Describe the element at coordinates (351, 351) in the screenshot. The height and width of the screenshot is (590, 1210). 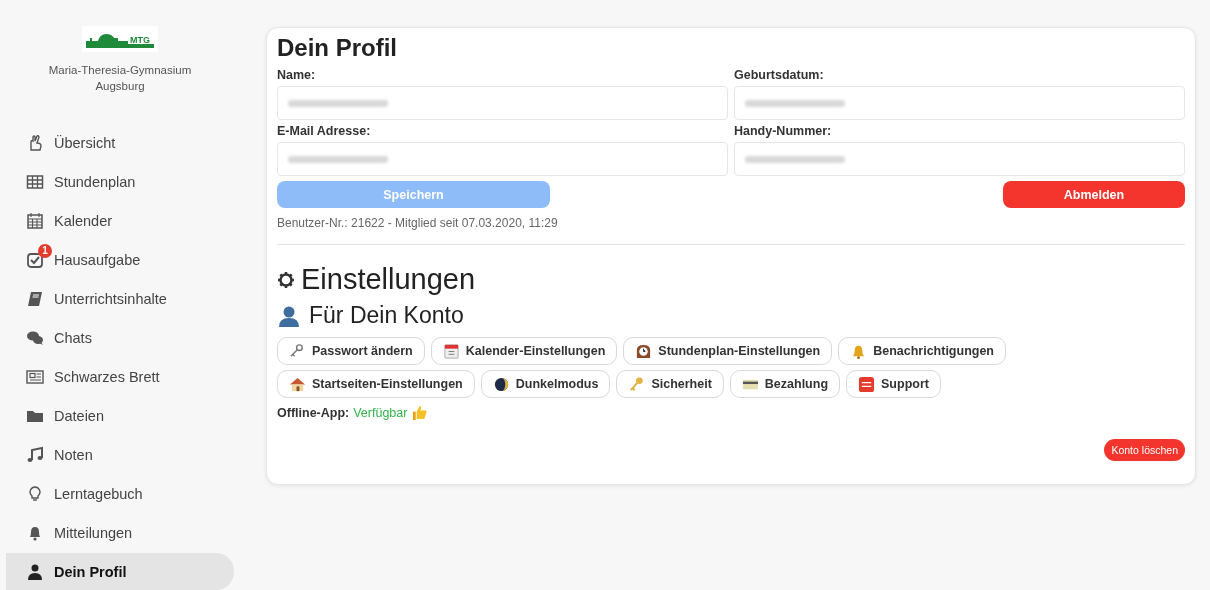
I see `settings-button: Passwort ändern` at that location.